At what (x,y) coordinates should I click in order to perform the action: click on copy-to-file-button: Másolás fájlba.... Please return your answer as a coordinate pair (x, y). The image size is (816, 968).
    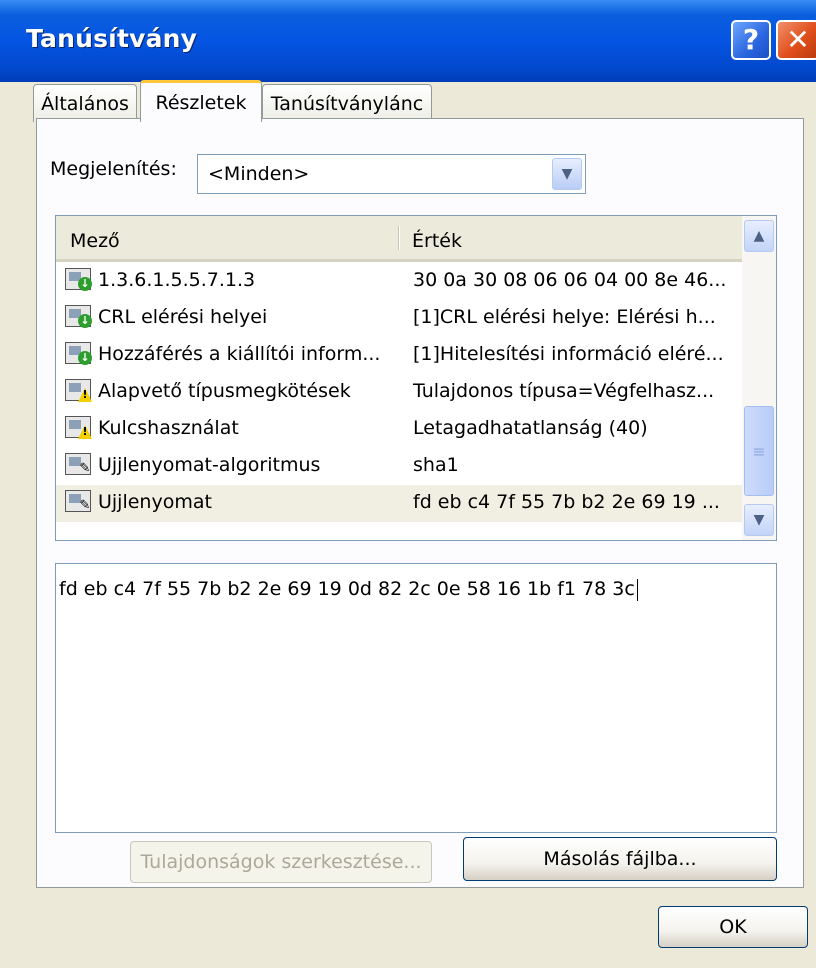
    Looking at the image, I should click on (620, 859).